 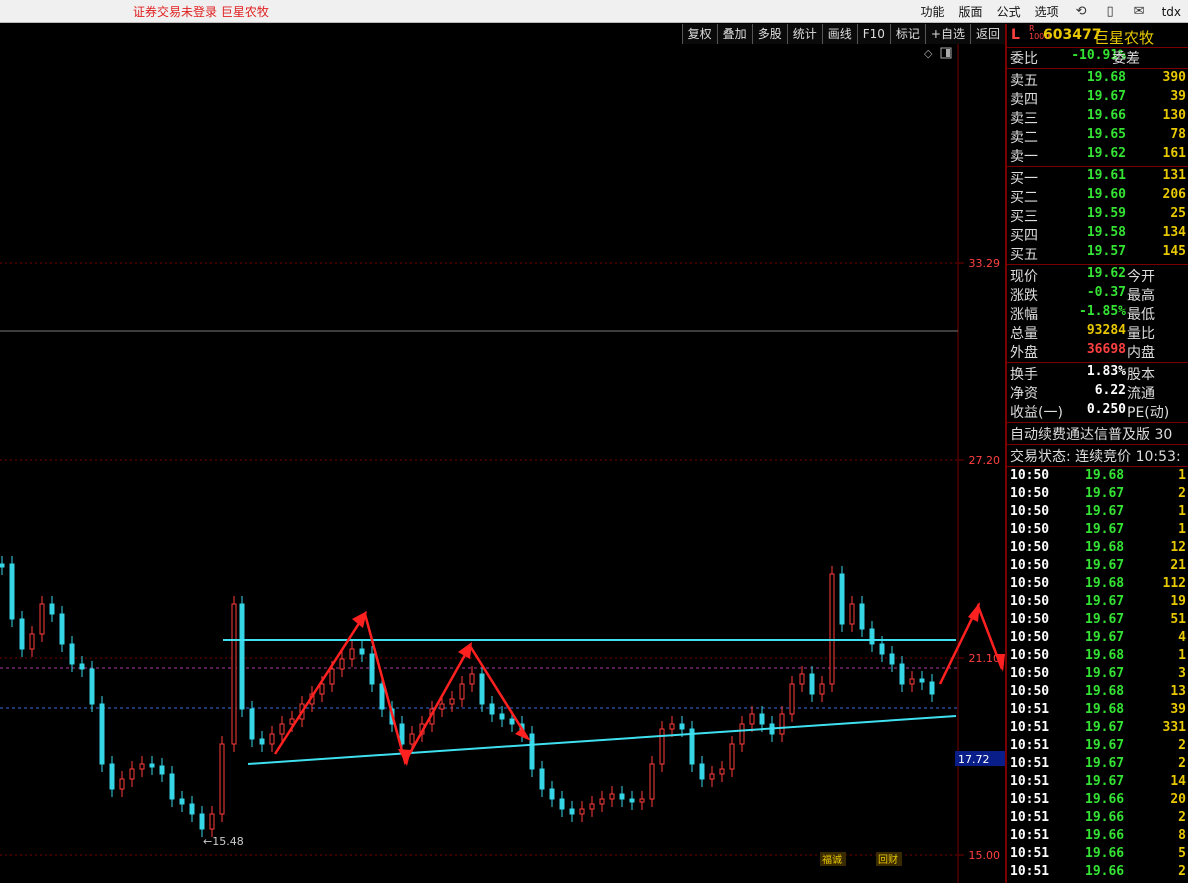 I want to click on bid-price: 19.58, so click(x=1106, y=232).